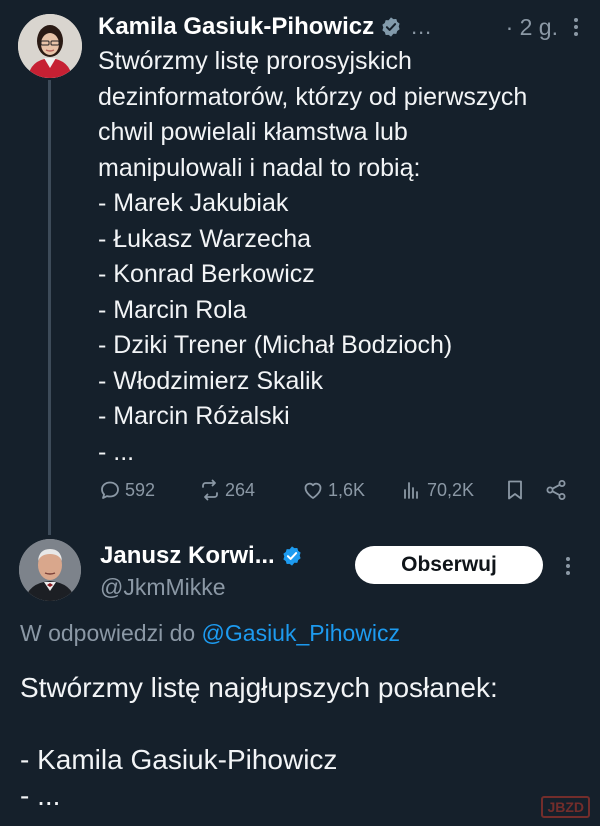  Describe the element at coordinates (240, 489) in the screenshot. I see `retweet-count: 264` at that location.